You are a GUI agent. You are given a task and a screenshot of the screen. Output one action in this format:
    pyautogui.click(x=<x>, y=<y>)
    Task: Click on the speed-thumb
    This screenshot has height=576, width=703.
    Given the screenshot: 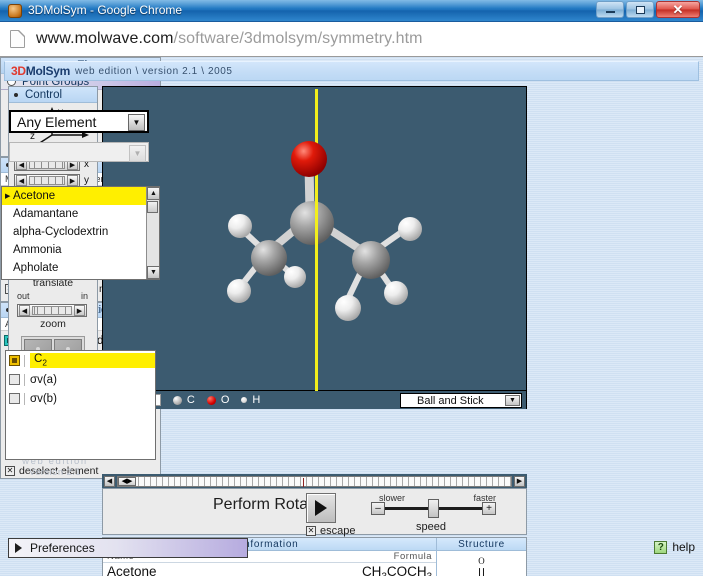 What is the action you would take?
    pyautogui.click(x=433, y=508)
    